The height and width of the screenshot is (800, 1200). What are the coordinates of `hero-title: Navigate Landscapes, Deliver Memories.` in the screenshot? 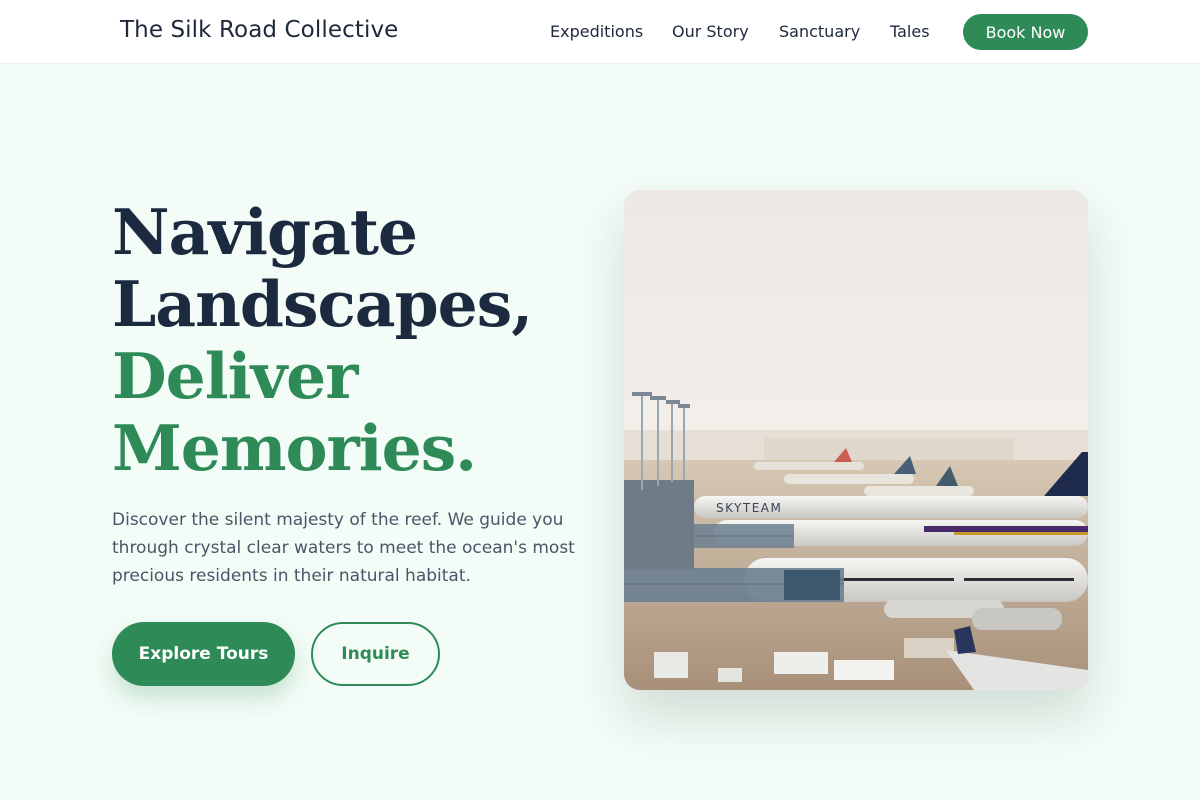 It's located at (347, 340).